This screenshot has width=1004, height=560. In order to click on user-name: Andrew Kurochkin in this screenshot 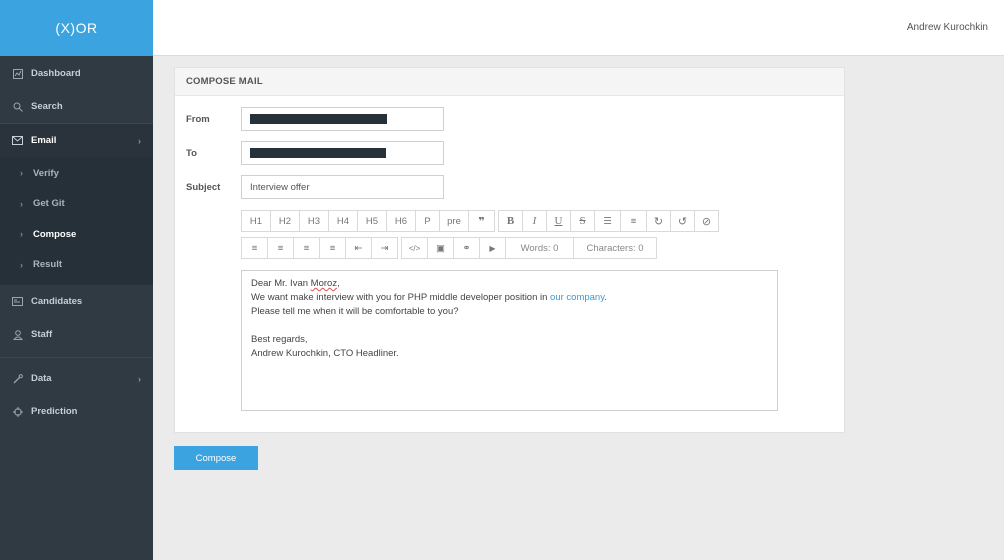, I will do `click(947, 27)`.